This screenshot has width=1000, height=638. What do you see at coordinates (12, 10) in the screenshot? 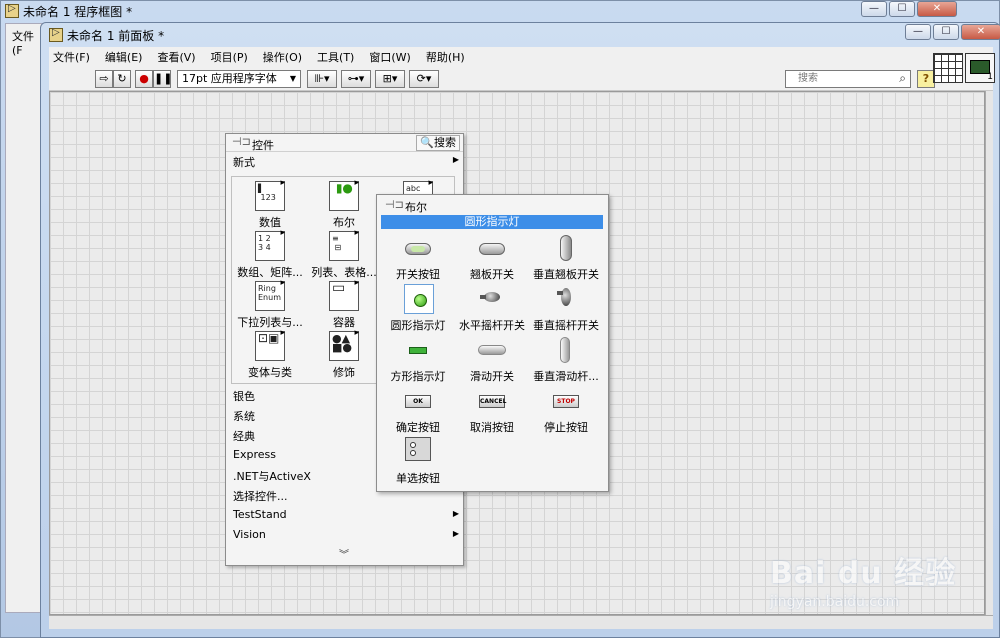
I see `labview-app-icon` at bounding box center [12, 10].